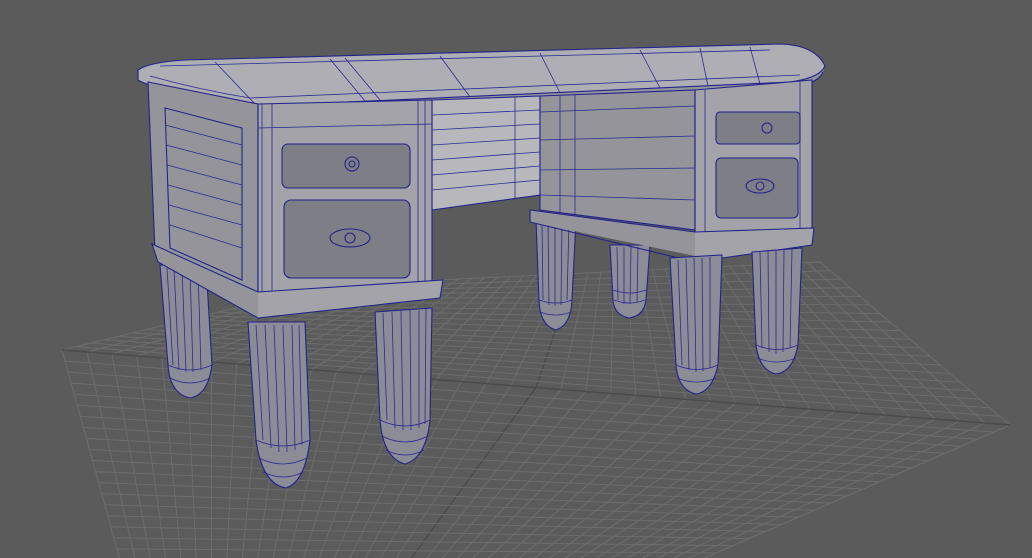 The width and height of the screenshot is (1032, 558). I want to click on modesty-panel, so click(486, 153).